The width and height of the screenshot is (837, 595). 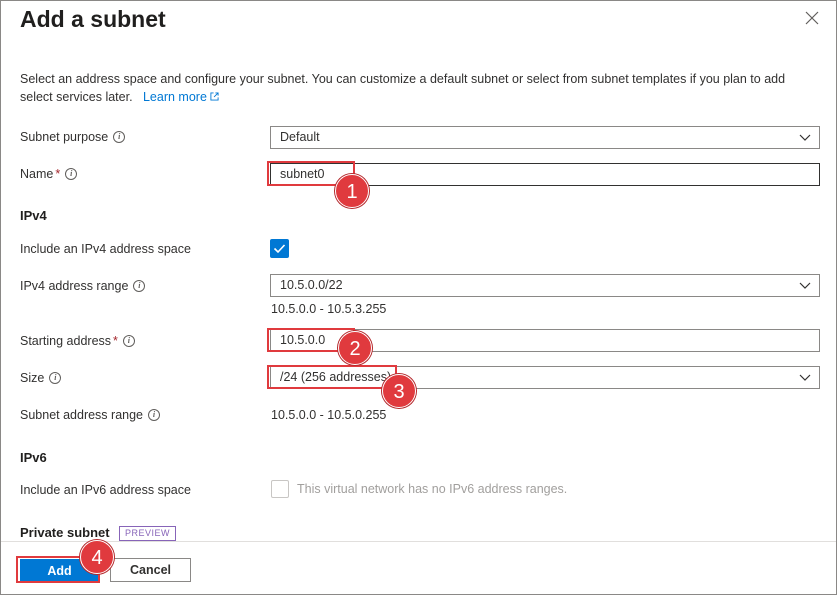 I want to click on cancel-button: Cancel, so click(x=150, y=570).